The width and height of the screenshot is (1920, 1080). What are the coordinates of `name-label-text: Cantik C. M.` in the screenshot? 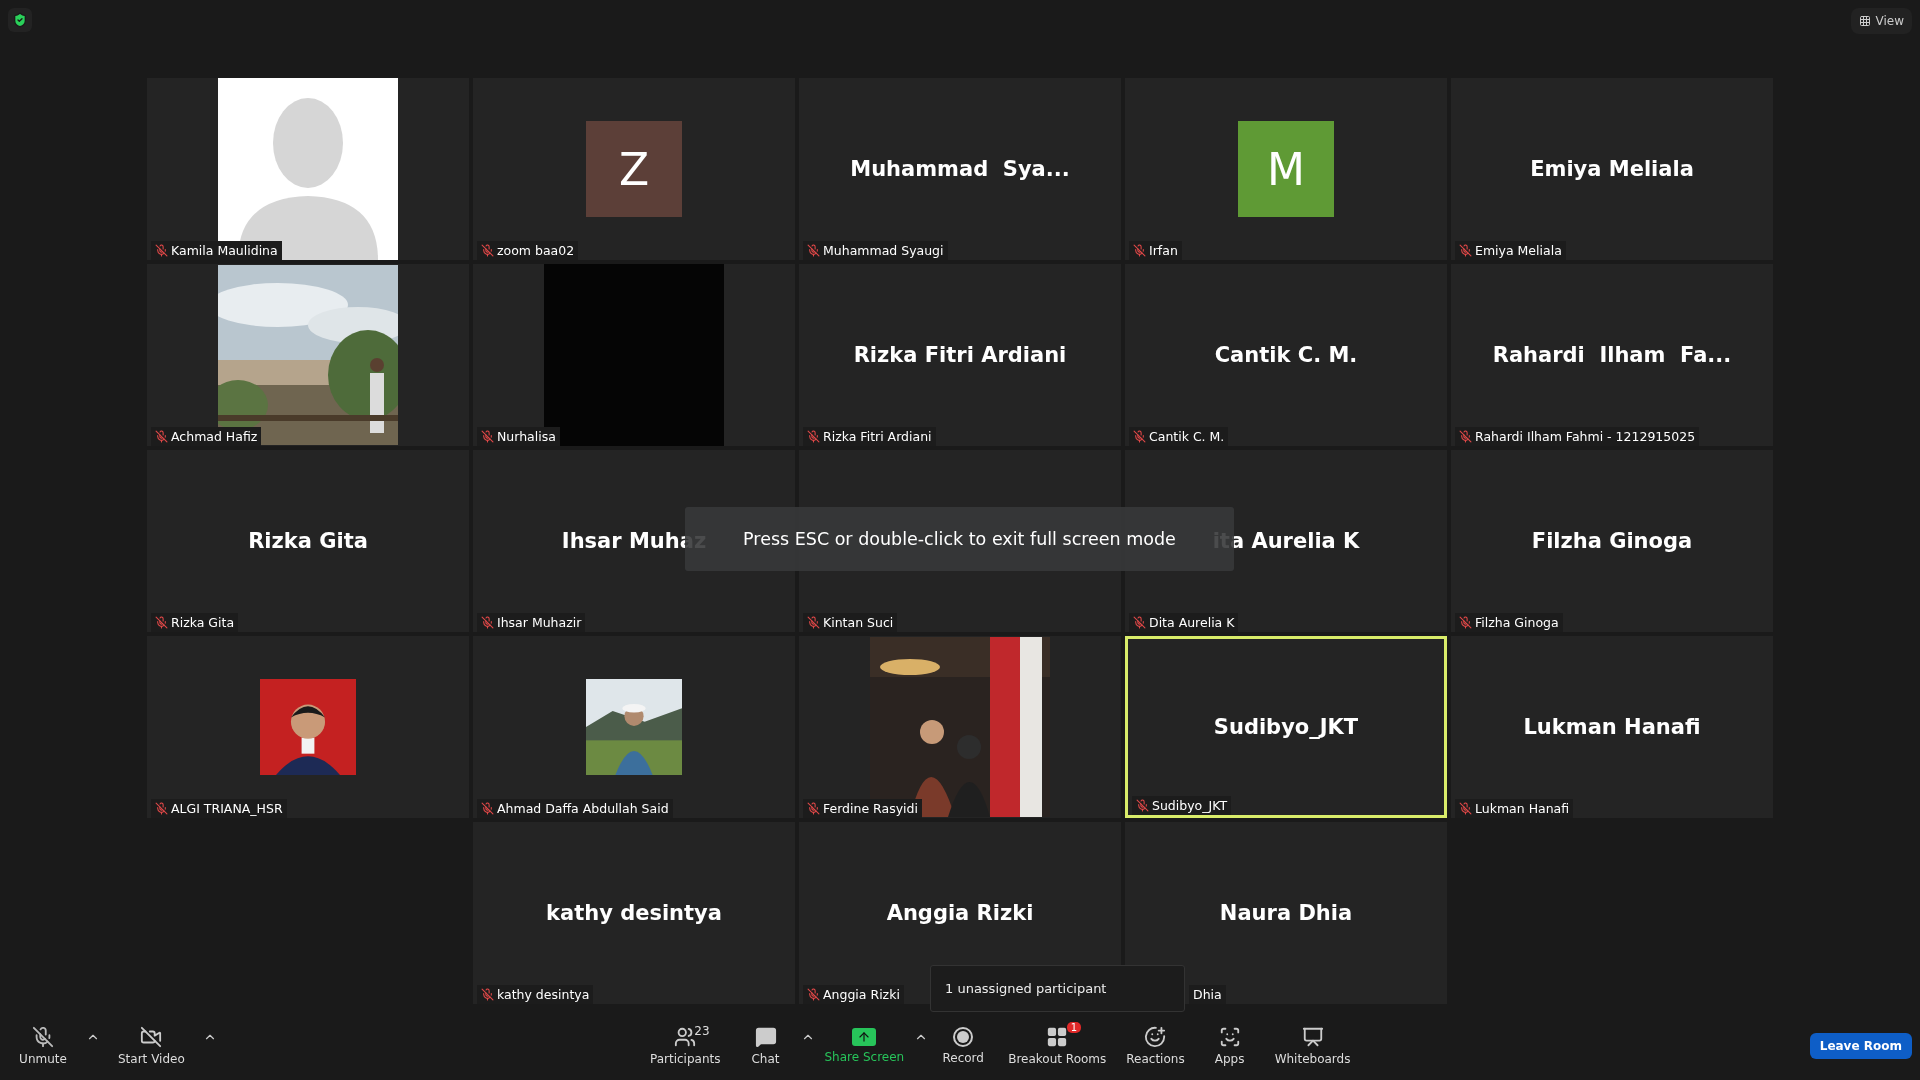 It's located at (1187, 436).